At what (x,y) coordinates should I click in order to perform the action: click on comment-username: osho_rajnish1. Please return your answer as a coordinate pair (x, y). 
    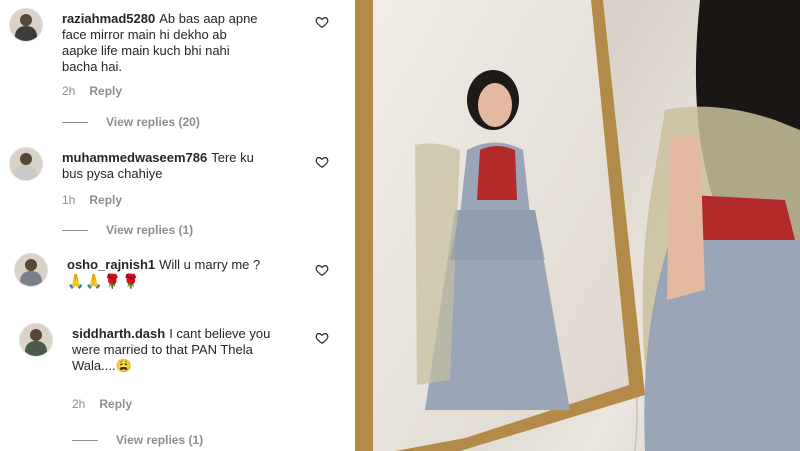
    Looking at the image, I should click on (111, 264).